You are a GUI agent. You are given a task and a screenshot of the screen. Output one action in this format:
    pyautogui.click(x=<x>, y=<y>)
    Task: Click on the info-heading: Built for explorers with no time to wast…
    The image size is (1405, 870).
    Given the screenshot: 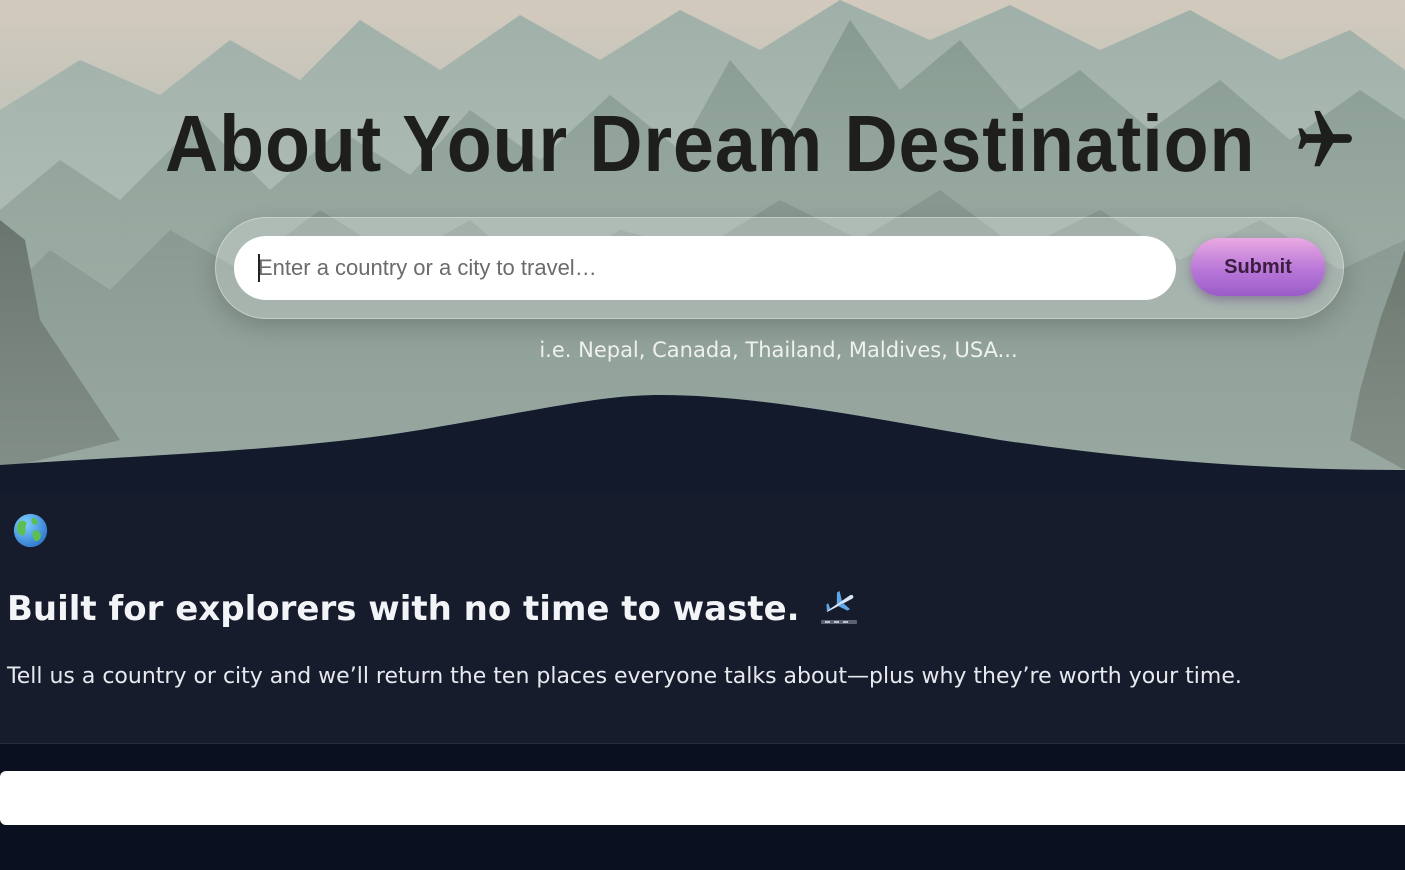 What is the action you would take?
    pyautogui.click(x=433, y=608)
    